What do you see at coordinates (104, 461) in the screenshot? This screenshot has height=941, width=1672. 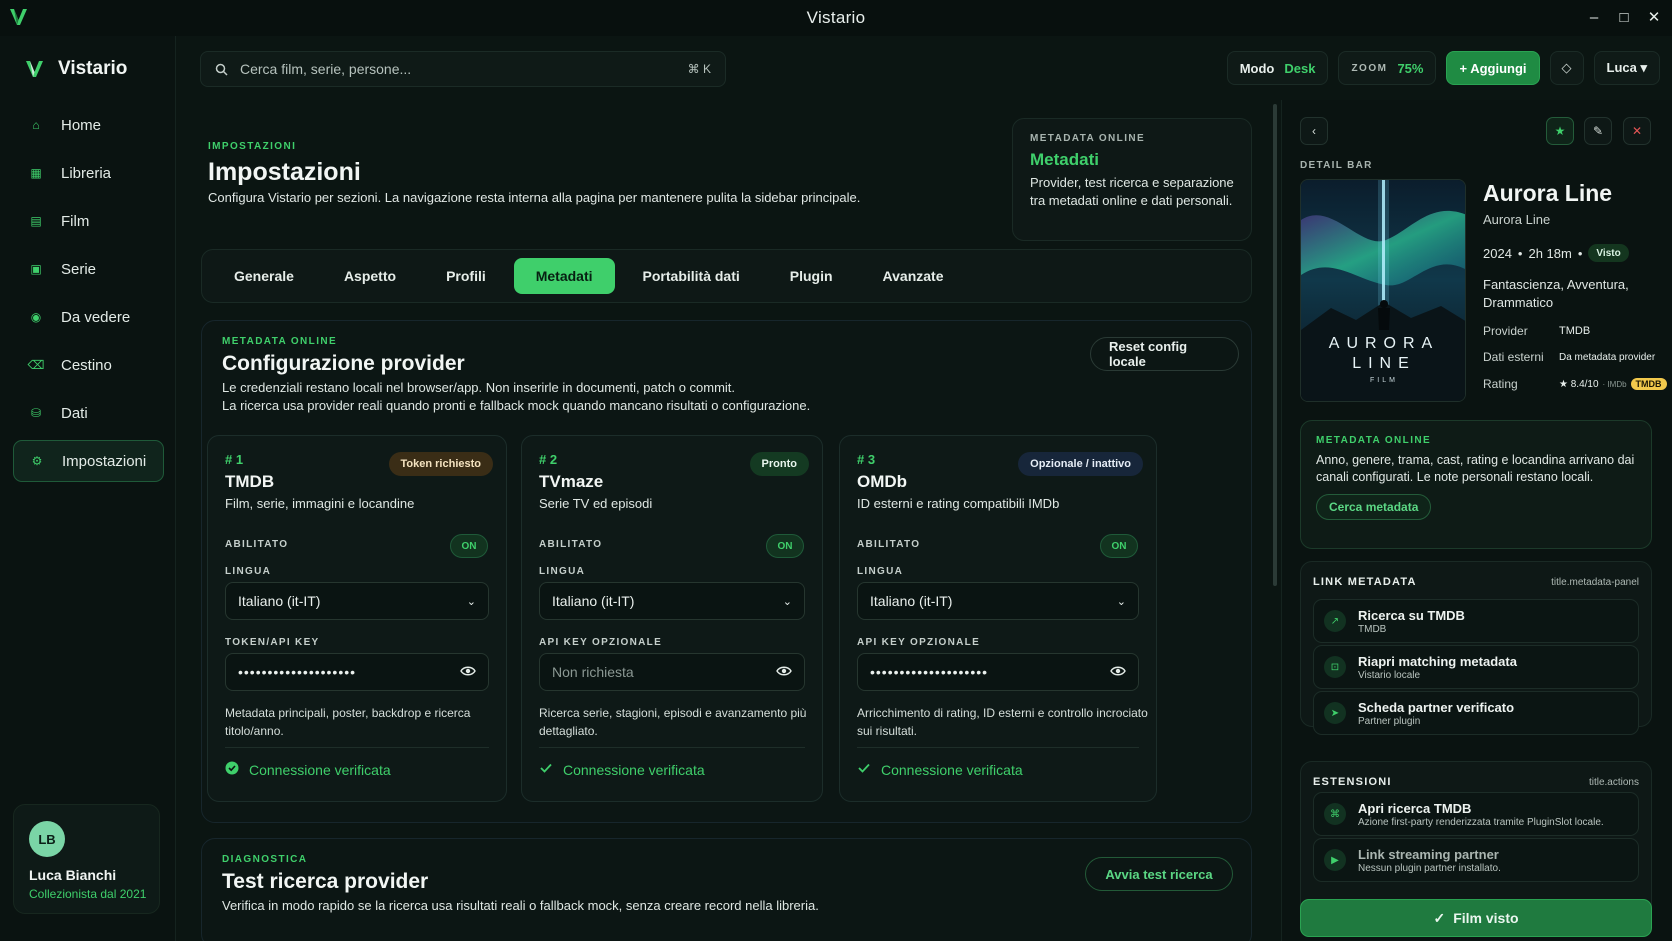 I see `sidebar-item-label: Impostazioni` at bounding box center [104, 461].